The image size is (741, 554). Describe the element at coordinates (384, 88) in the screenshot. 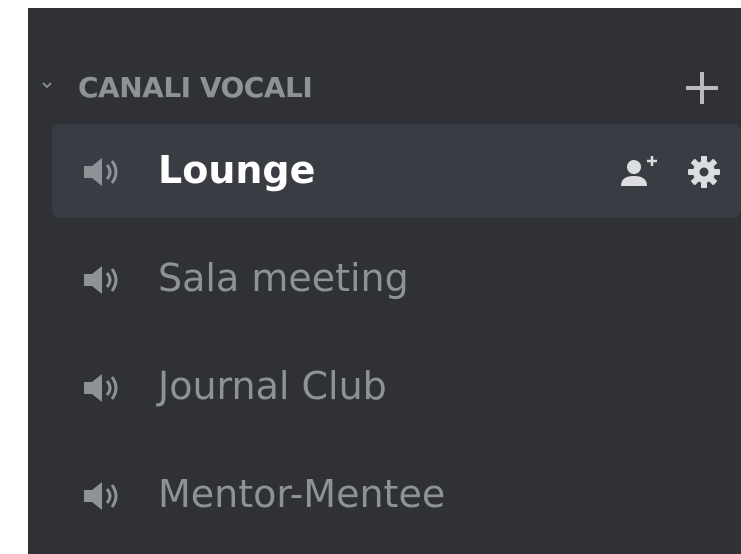

I see `voice-channels-category: CANALI VOCALI` at that location.